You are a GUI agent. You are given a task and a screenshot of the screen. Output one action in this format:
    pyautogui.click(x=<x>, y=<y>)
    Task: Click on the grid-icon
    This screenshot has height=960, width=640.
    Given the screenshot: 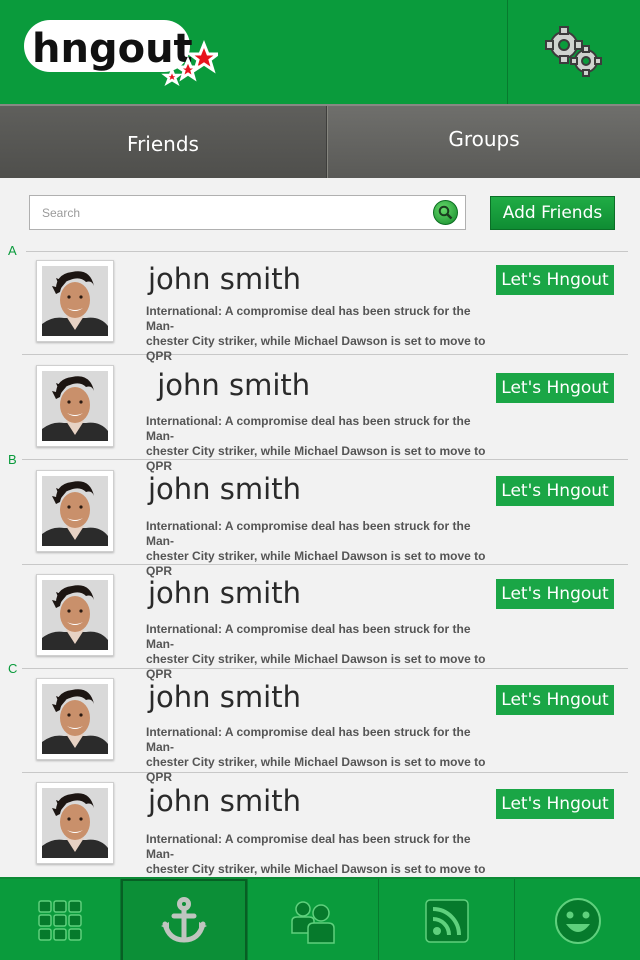 What is the action you would take?
    pyautogui.click(x=60, y=920)
    